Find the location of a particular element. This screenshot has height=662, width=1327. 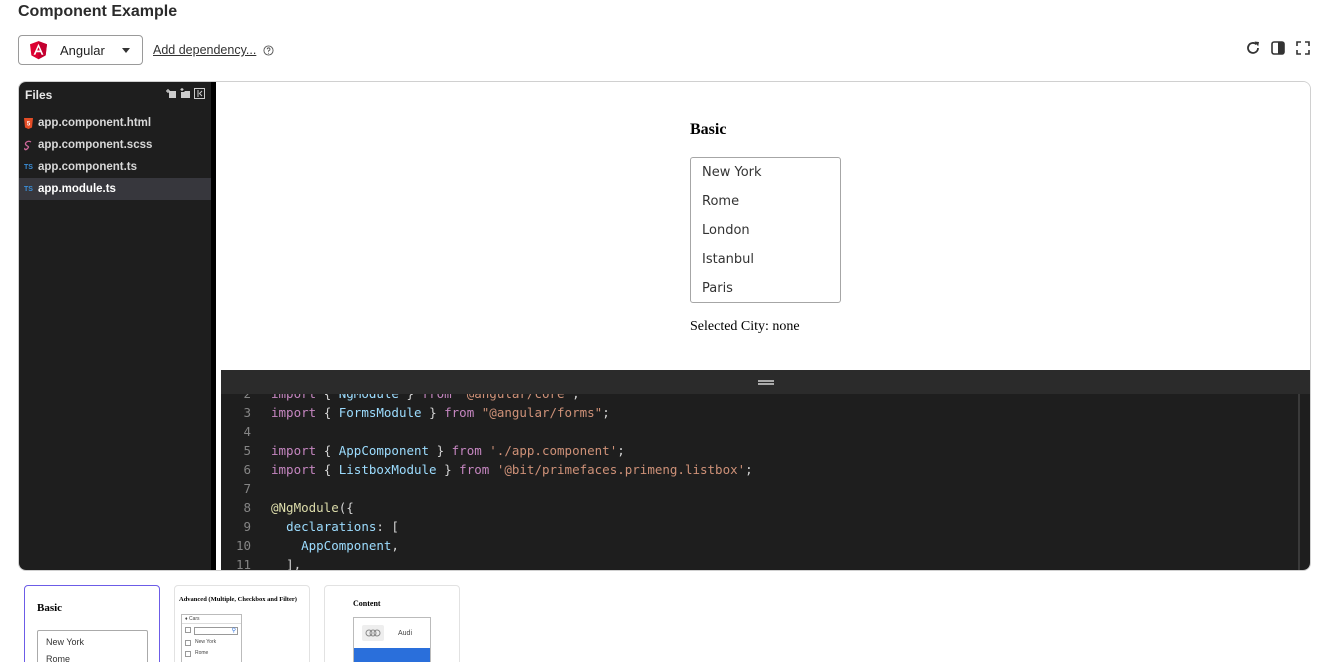

line-number: 11 is located at coordinates (243, 563).